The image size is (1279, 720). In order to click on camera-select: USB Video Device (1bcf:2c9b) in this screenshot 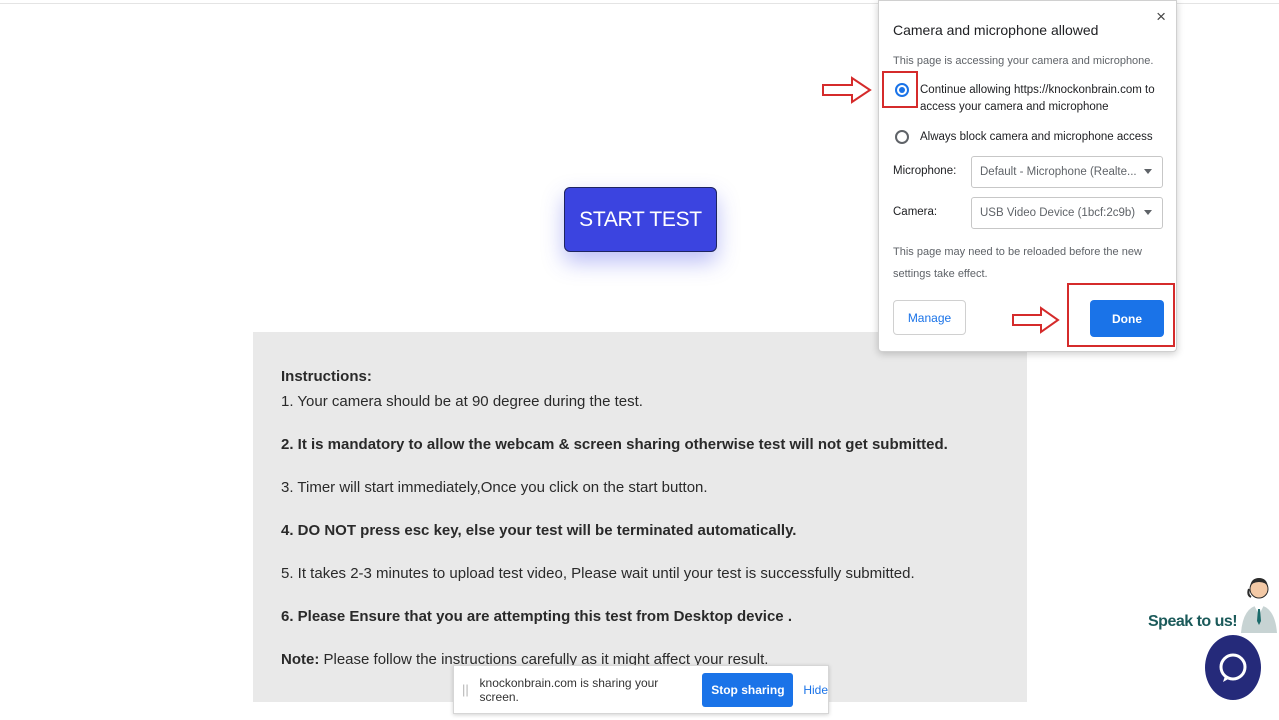, I will do `click(1067, 213)`.